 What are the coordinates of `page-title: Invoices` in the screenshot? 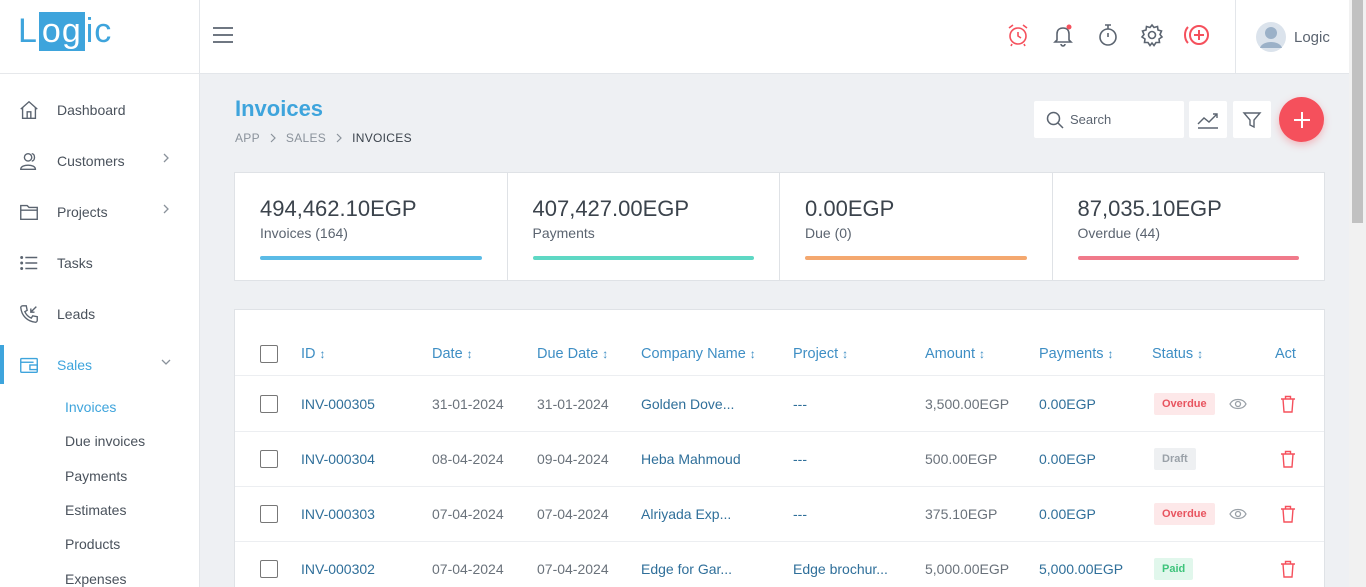 It's located at (279, 108).